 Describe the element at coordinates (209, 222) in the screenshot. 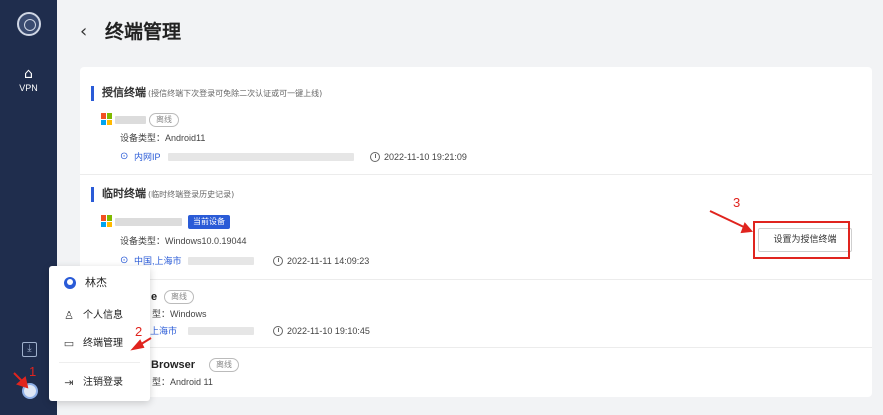

I see `current-device-badge: 当前设备` at that location.